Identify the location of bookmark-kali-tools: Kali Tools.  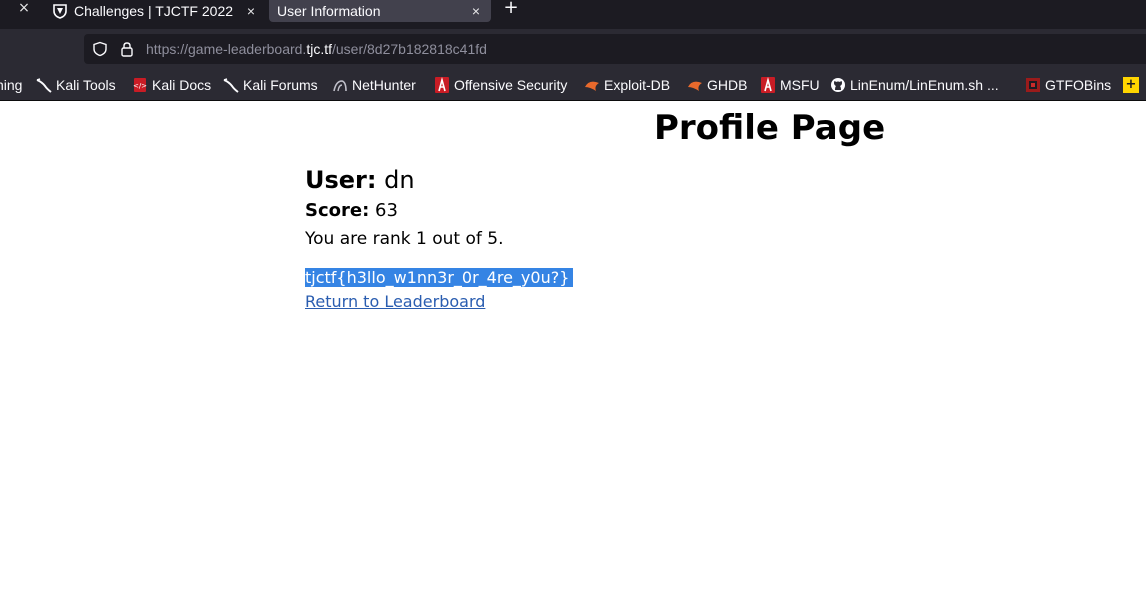
(76, 85).